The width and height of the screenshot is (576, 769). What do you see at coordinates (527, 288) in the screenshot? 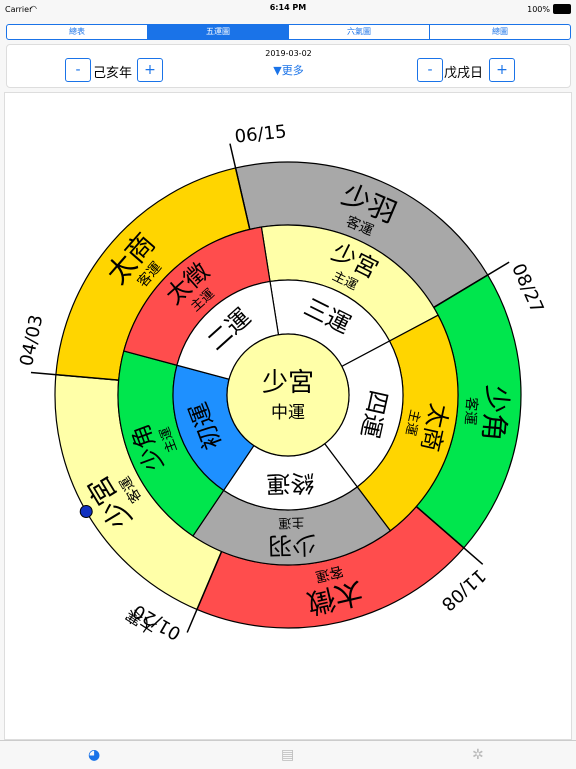
I see `date-label: 08/27` at bounding box center [527, 288].